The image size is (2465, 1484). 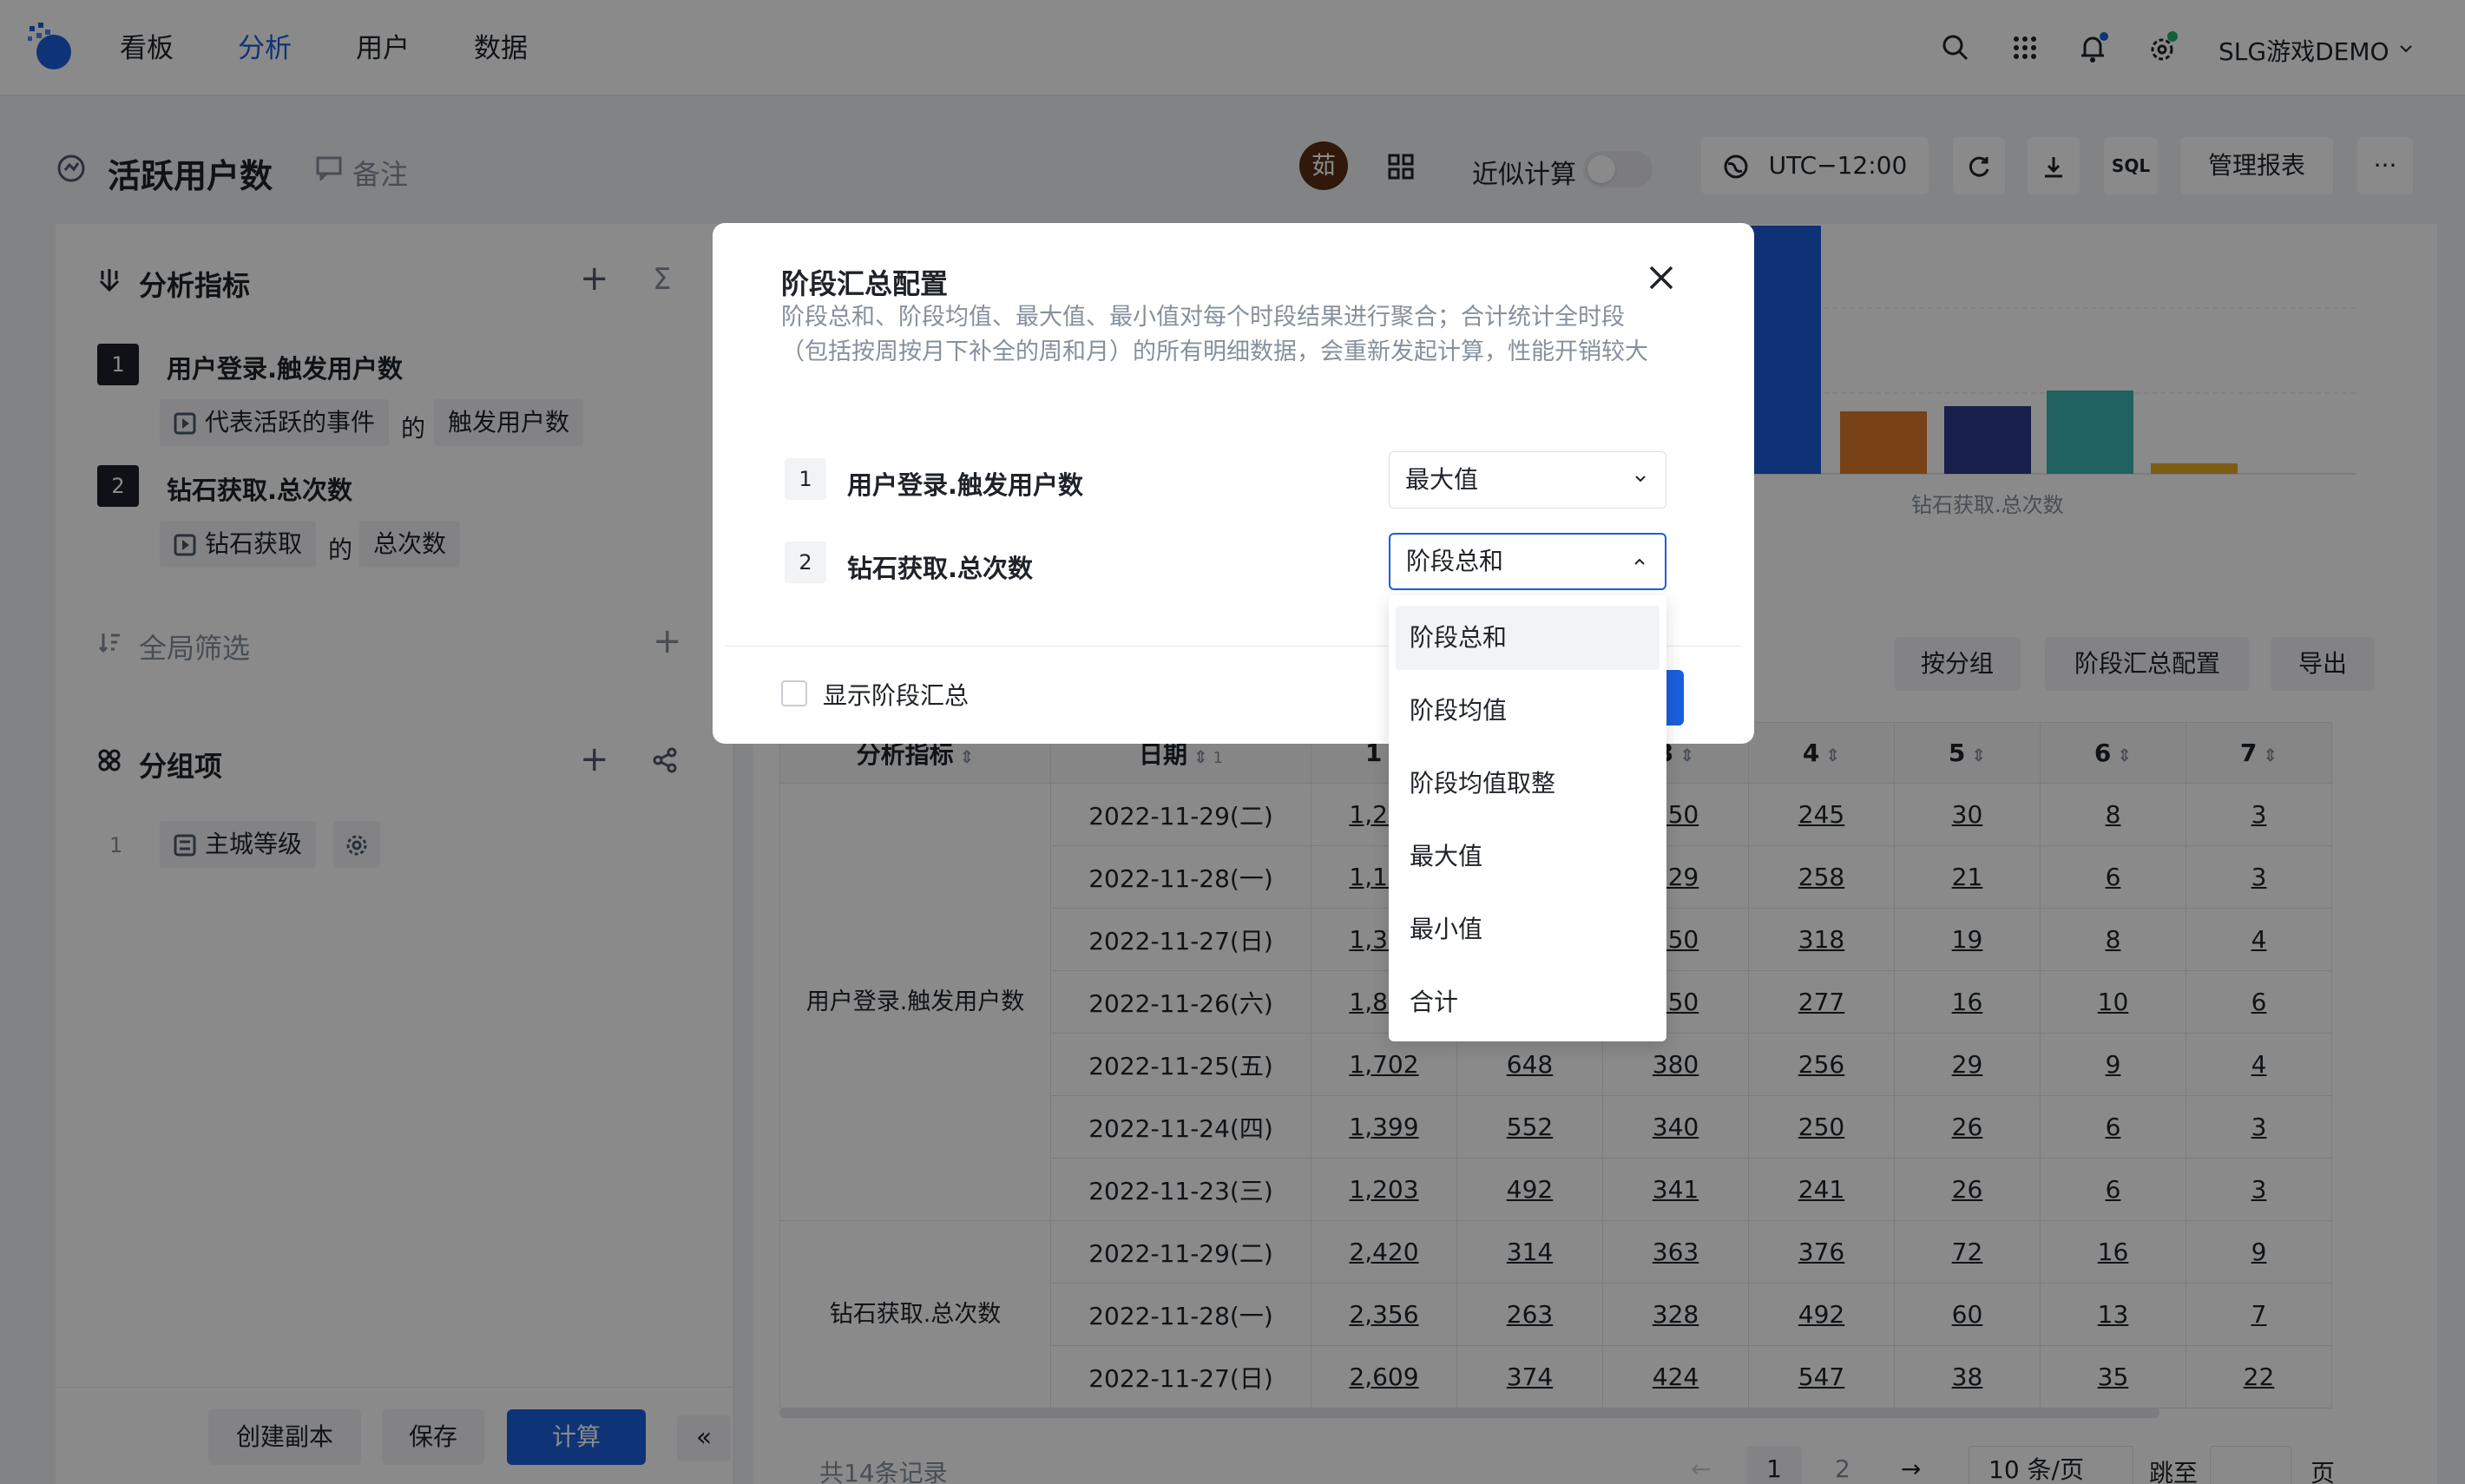 I want to click on close-icon, so click(x=1662, y=278).